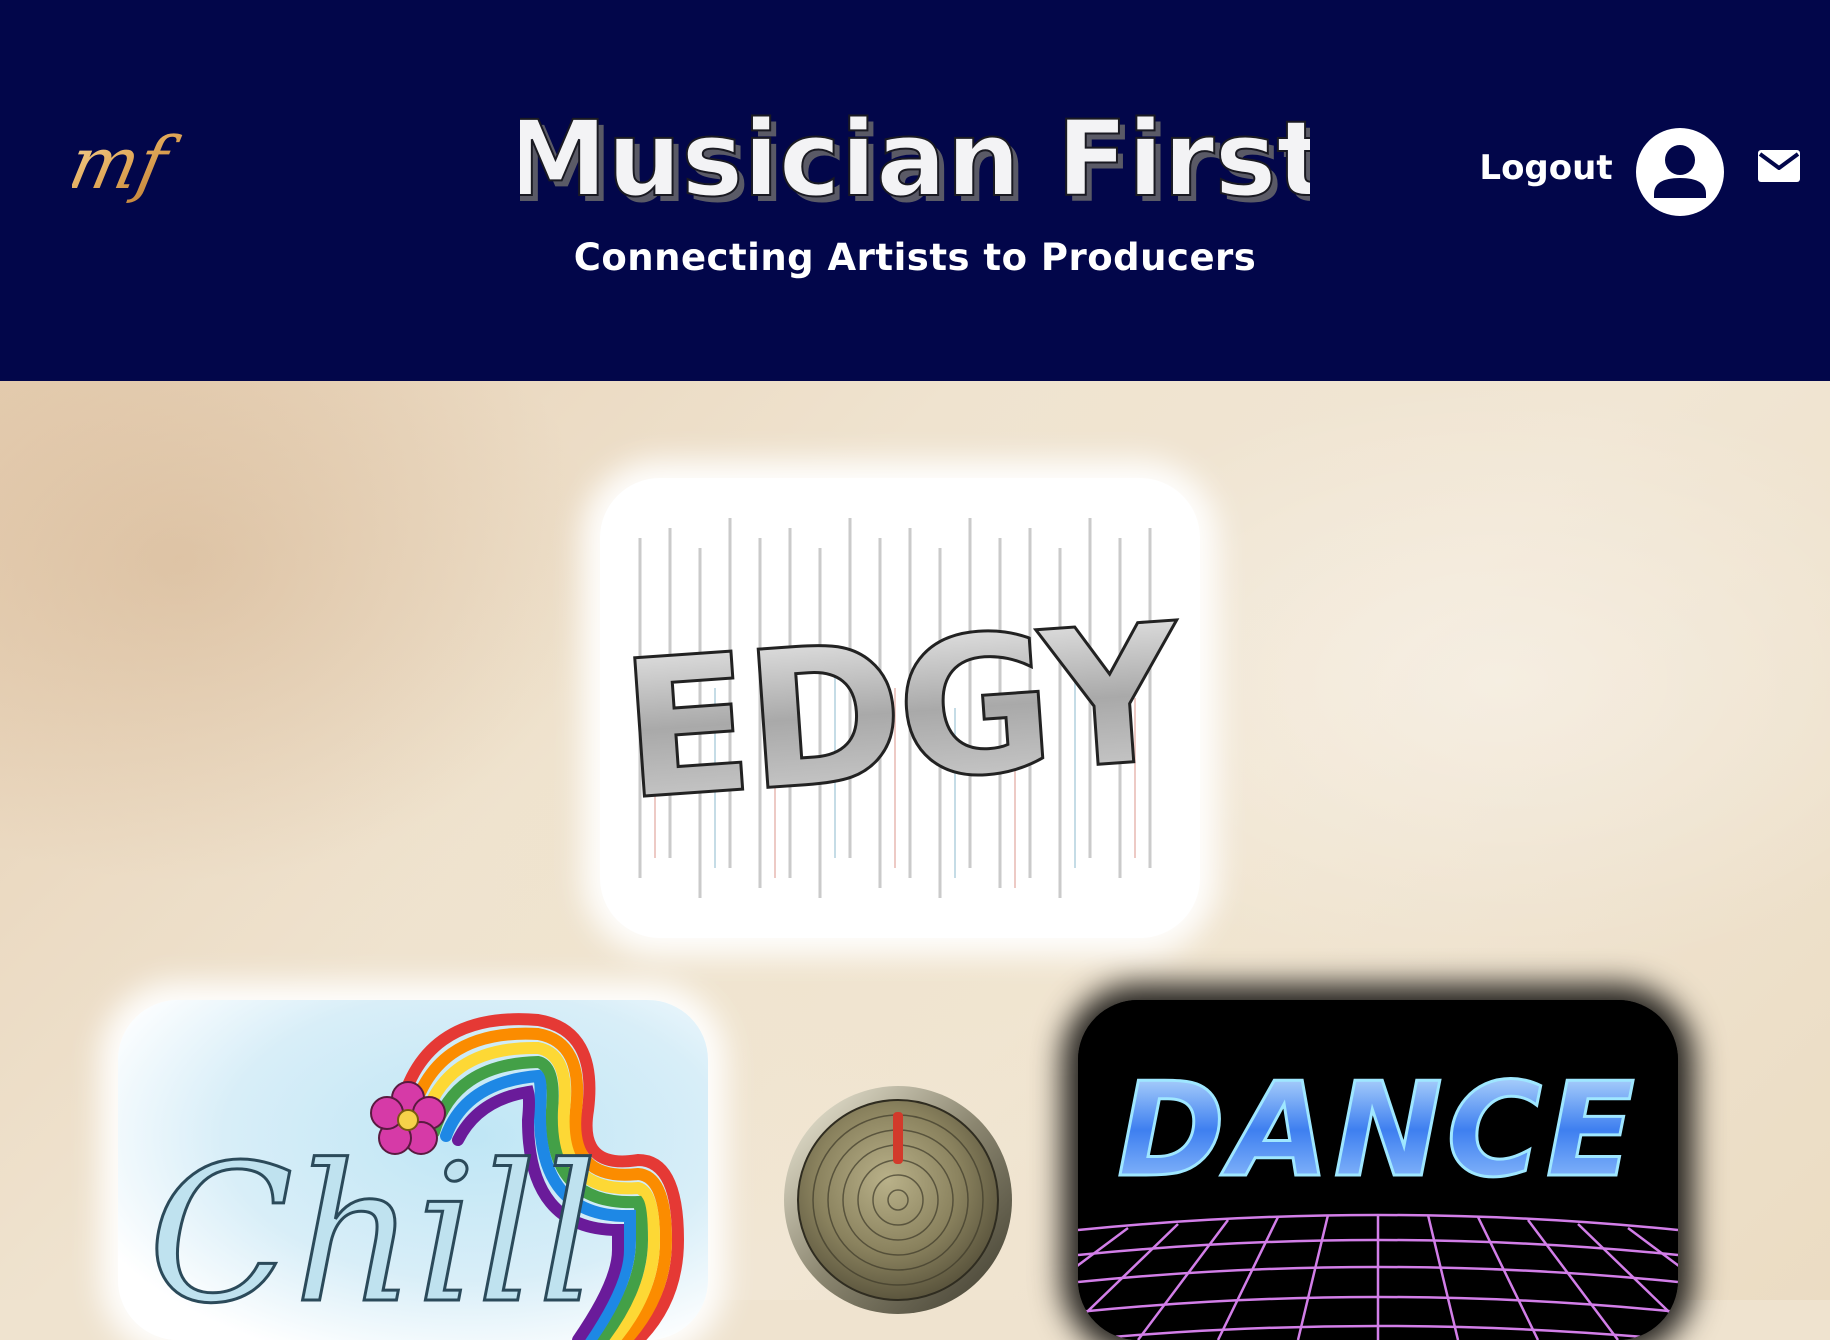 This screenshot has height=1340, width=1830. I want to click on genre-label-chill: Chill, so click(373, 1232).